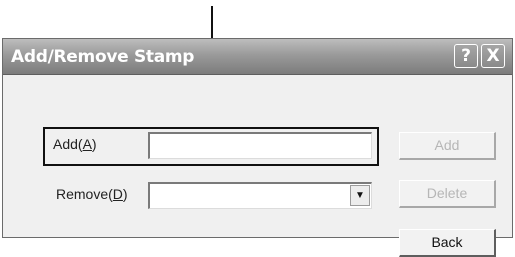  I want to click on remove-stamp-select: ▼, so click(260, 195).